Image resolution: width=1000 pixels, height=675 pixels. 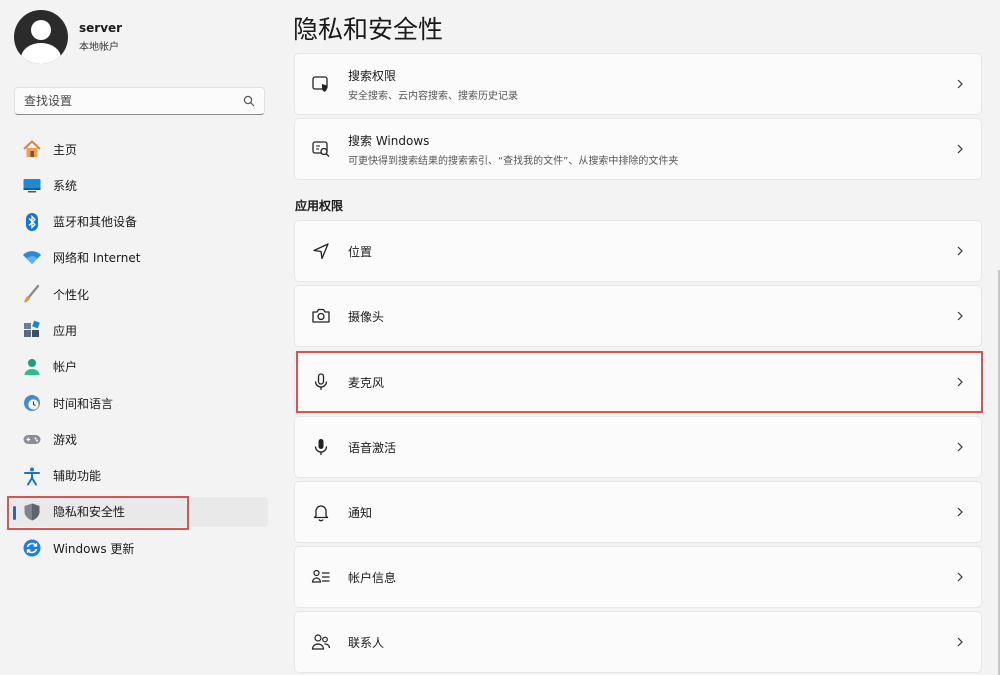 I want to click on card-search-permissions: 搜索权限 安全搜索、云内容搜索、搜索历史记录, so click(x=638, y=84).